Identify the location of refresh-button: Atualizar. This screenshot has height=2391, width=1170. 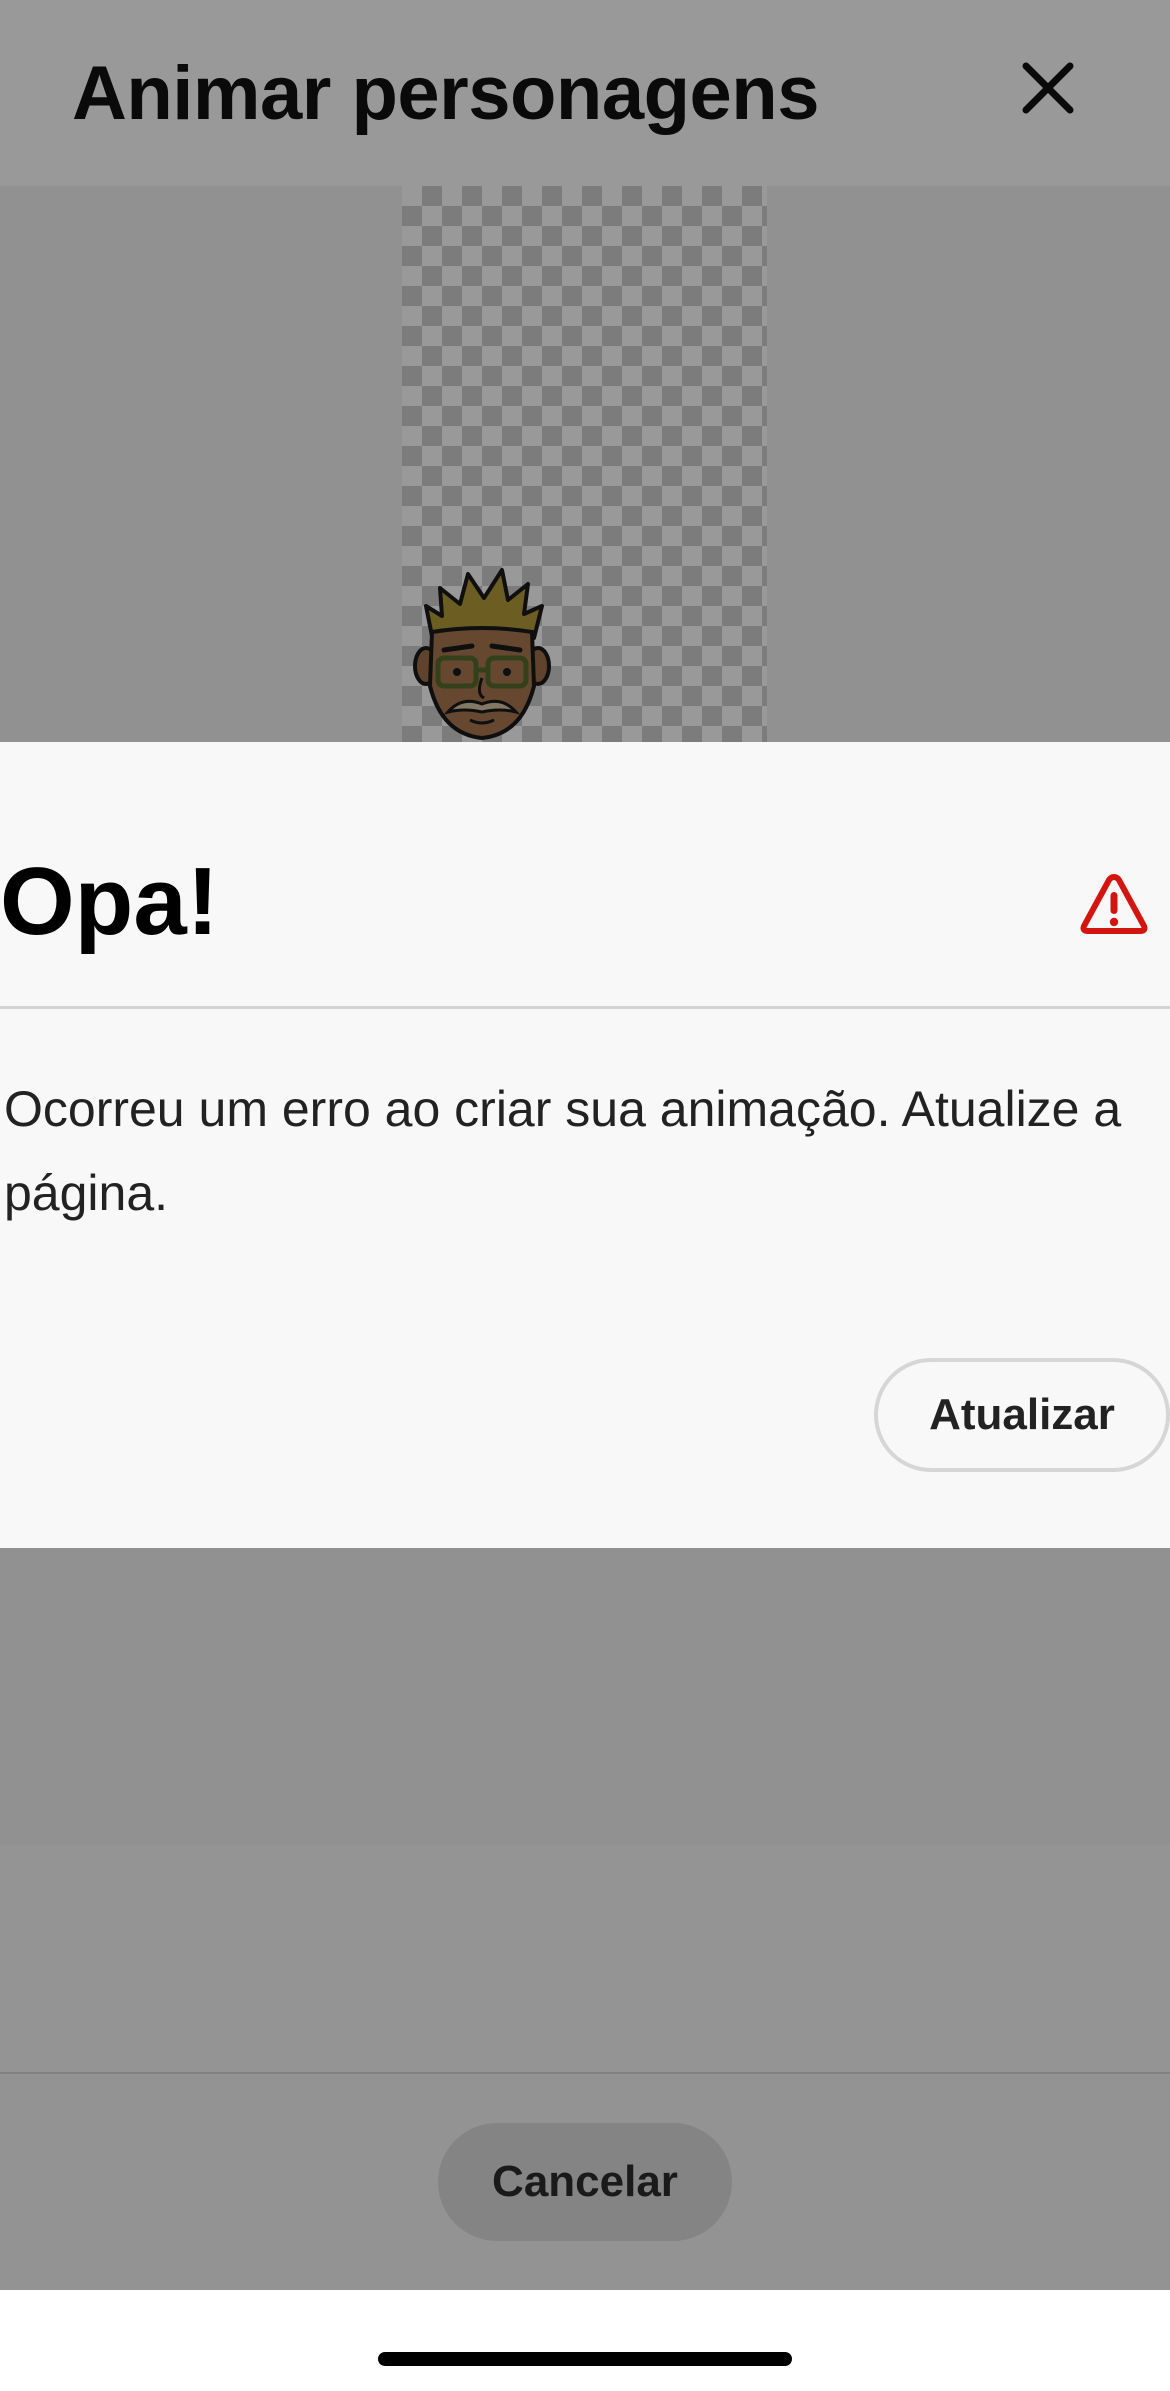
(1022, 1415).